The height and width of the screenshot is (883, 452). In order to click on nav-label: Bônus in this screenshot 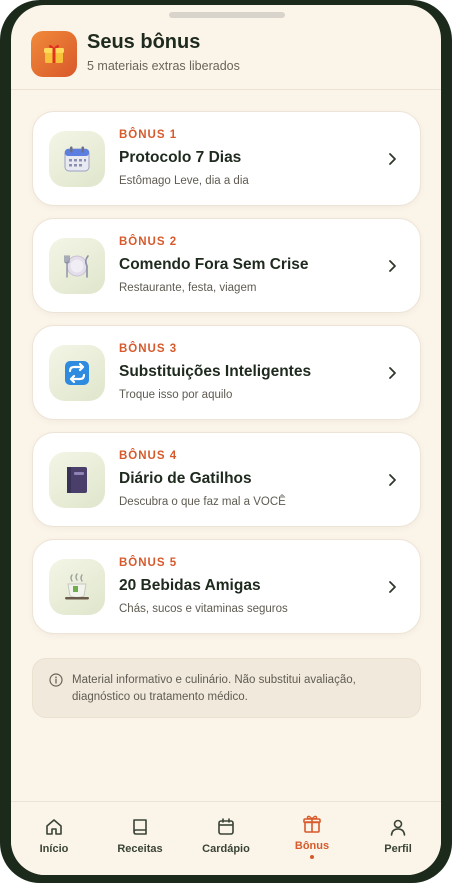, I will do `click(312, 846)`.